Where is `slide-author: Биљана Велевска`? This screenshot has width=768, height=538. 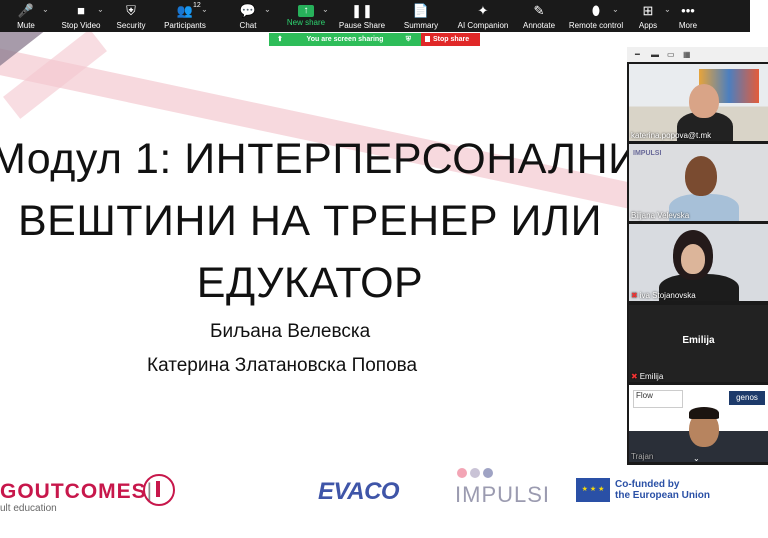 slide-author: Биљана Велевска is located at coordinates (290, 331).